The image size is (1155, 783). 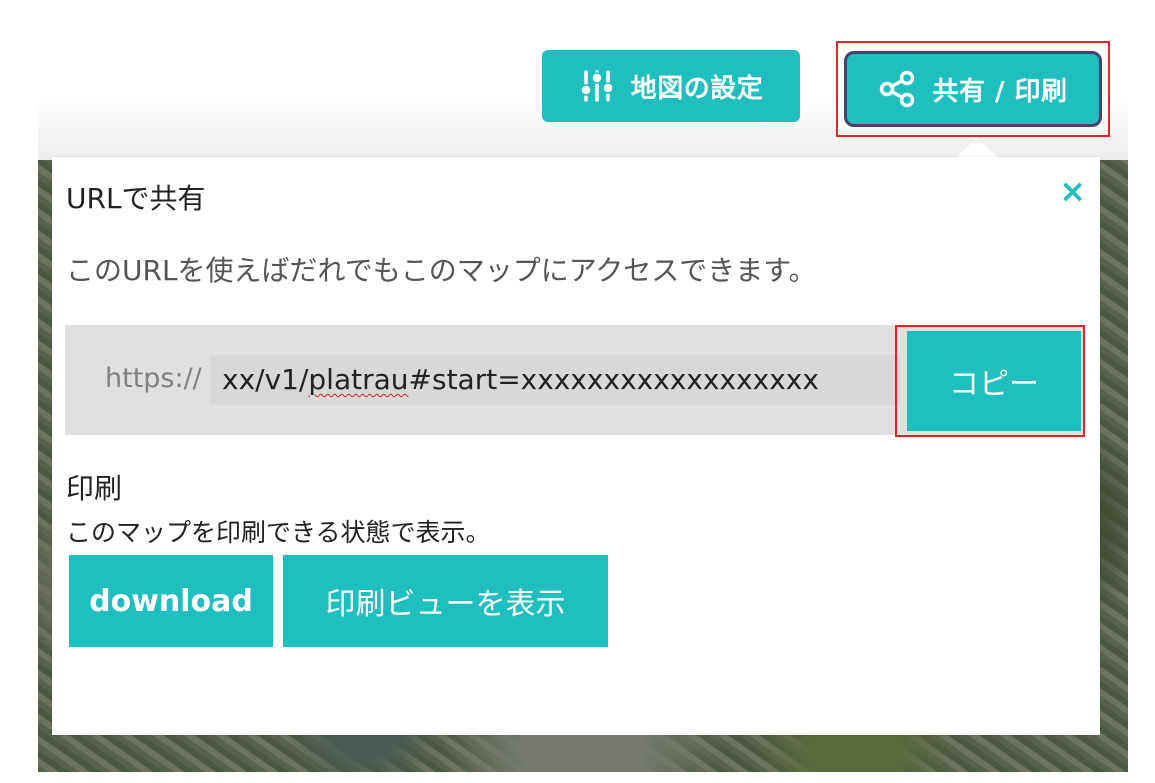 I want to click on print-section-label: 印刷, so click(x=94, y=488).